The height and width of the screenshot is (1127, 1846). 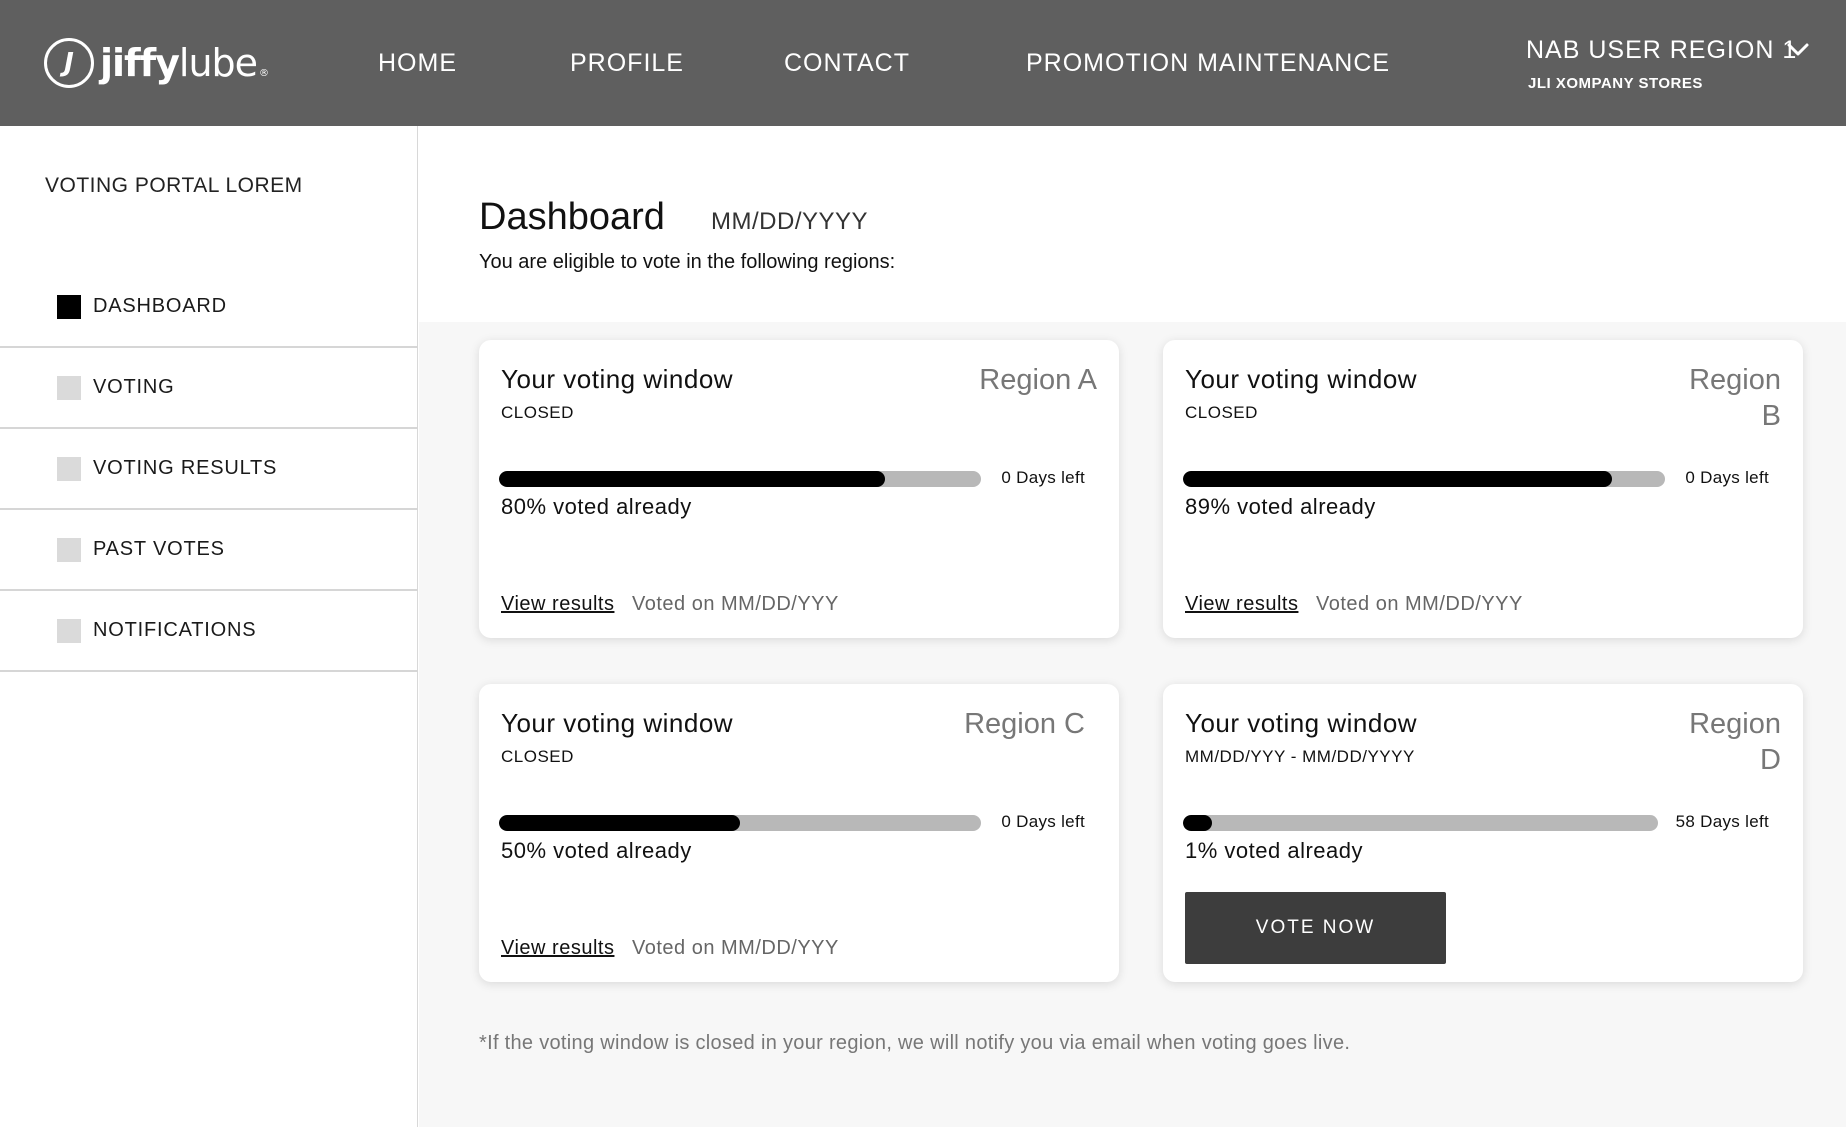 I want to click on days-left: 58 Days left, so click(x=1722, y=821).